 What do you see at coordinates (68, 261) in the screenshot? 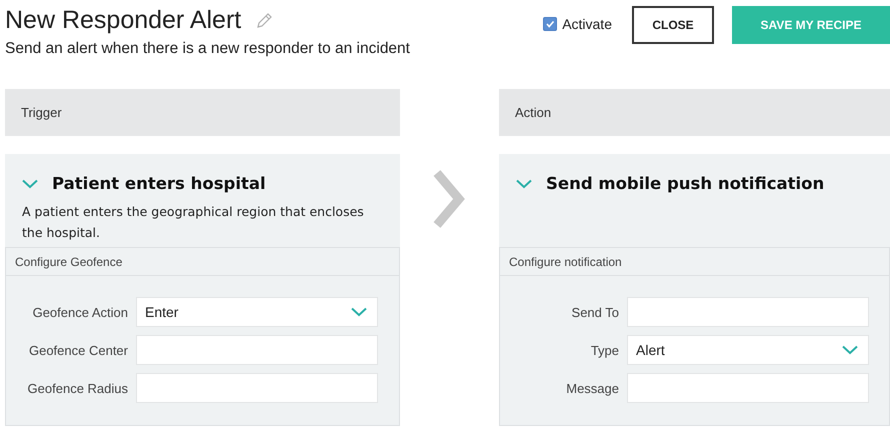
I see `section-title: Configure Geofence` at bounding box center [68, 261].